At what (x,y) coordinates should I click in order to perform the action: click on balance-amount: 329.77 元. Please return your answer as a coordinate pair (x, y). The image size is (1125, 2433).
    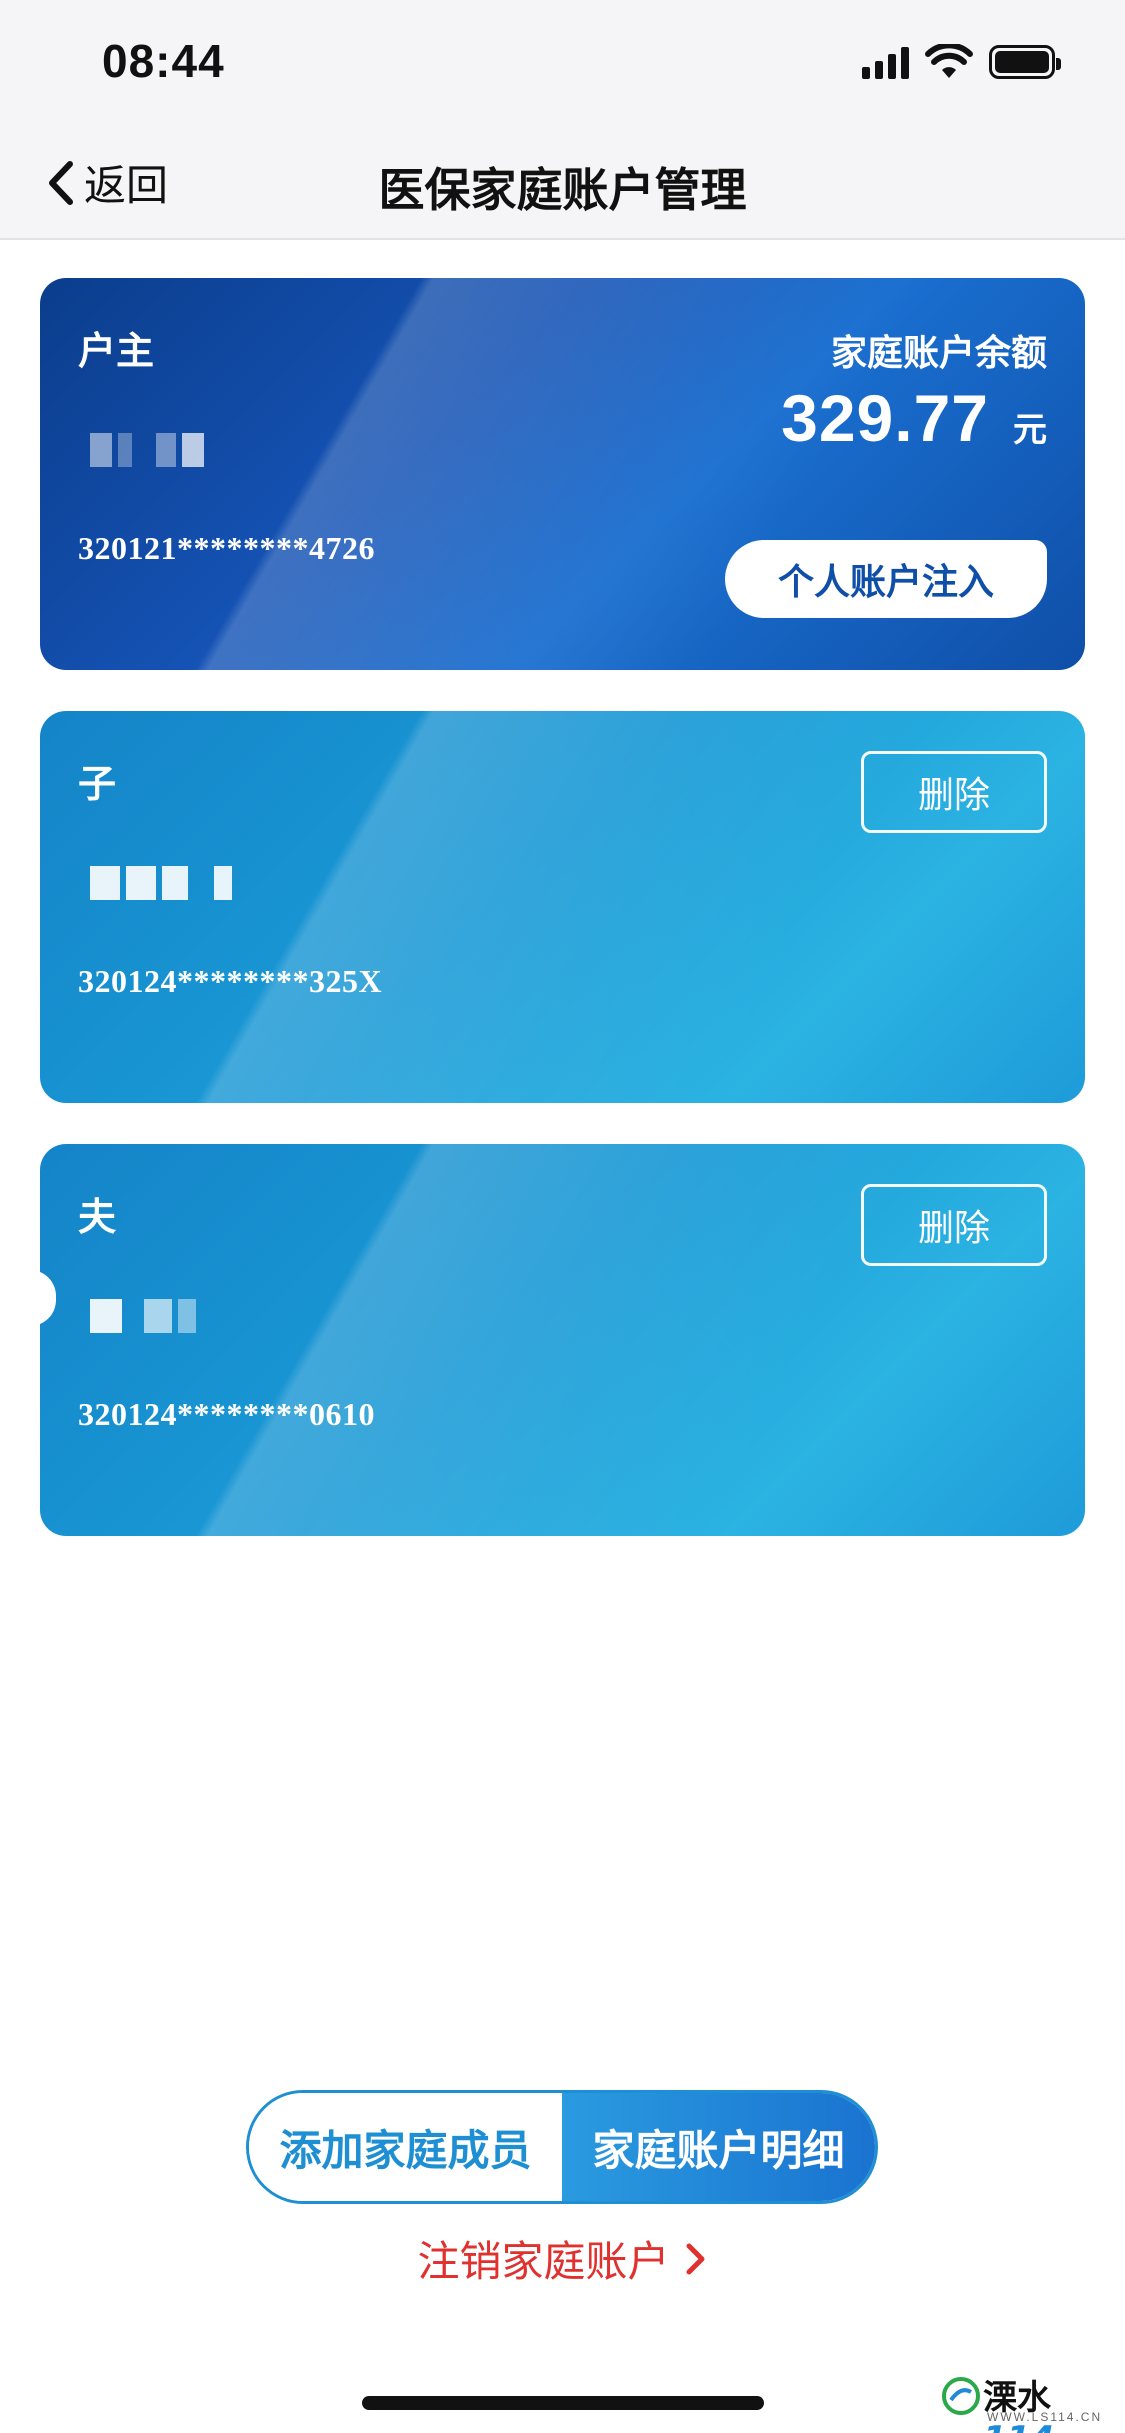
    Looking at the image, I should click on (914, 418).